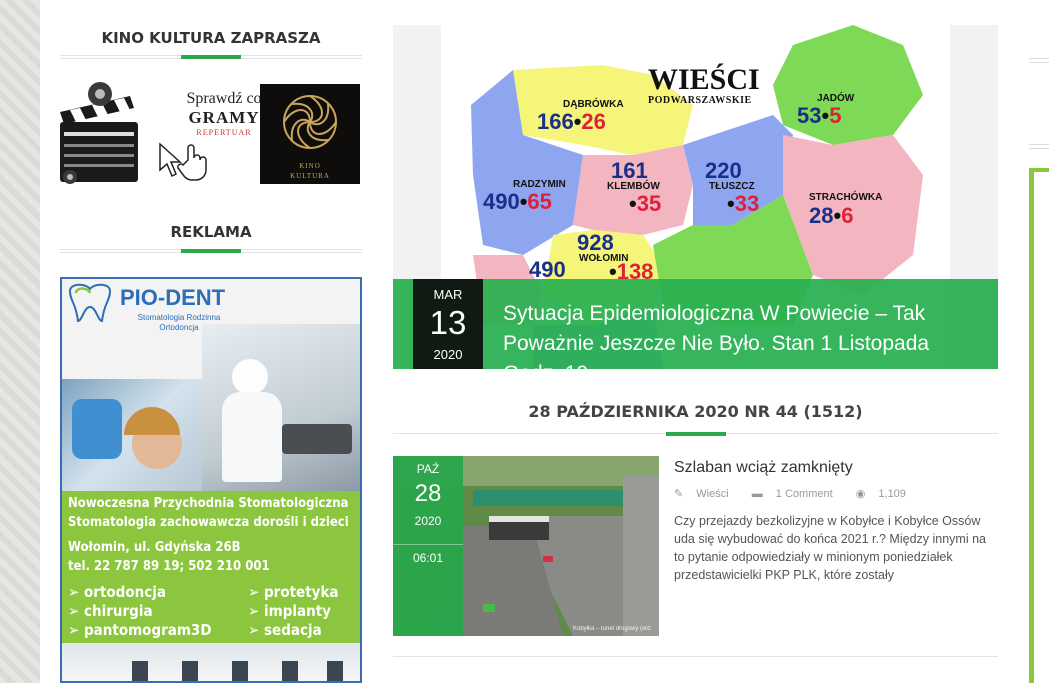  I want to click on post-title-link: Szlaban wciąż zamknięty, so click(763, 468).